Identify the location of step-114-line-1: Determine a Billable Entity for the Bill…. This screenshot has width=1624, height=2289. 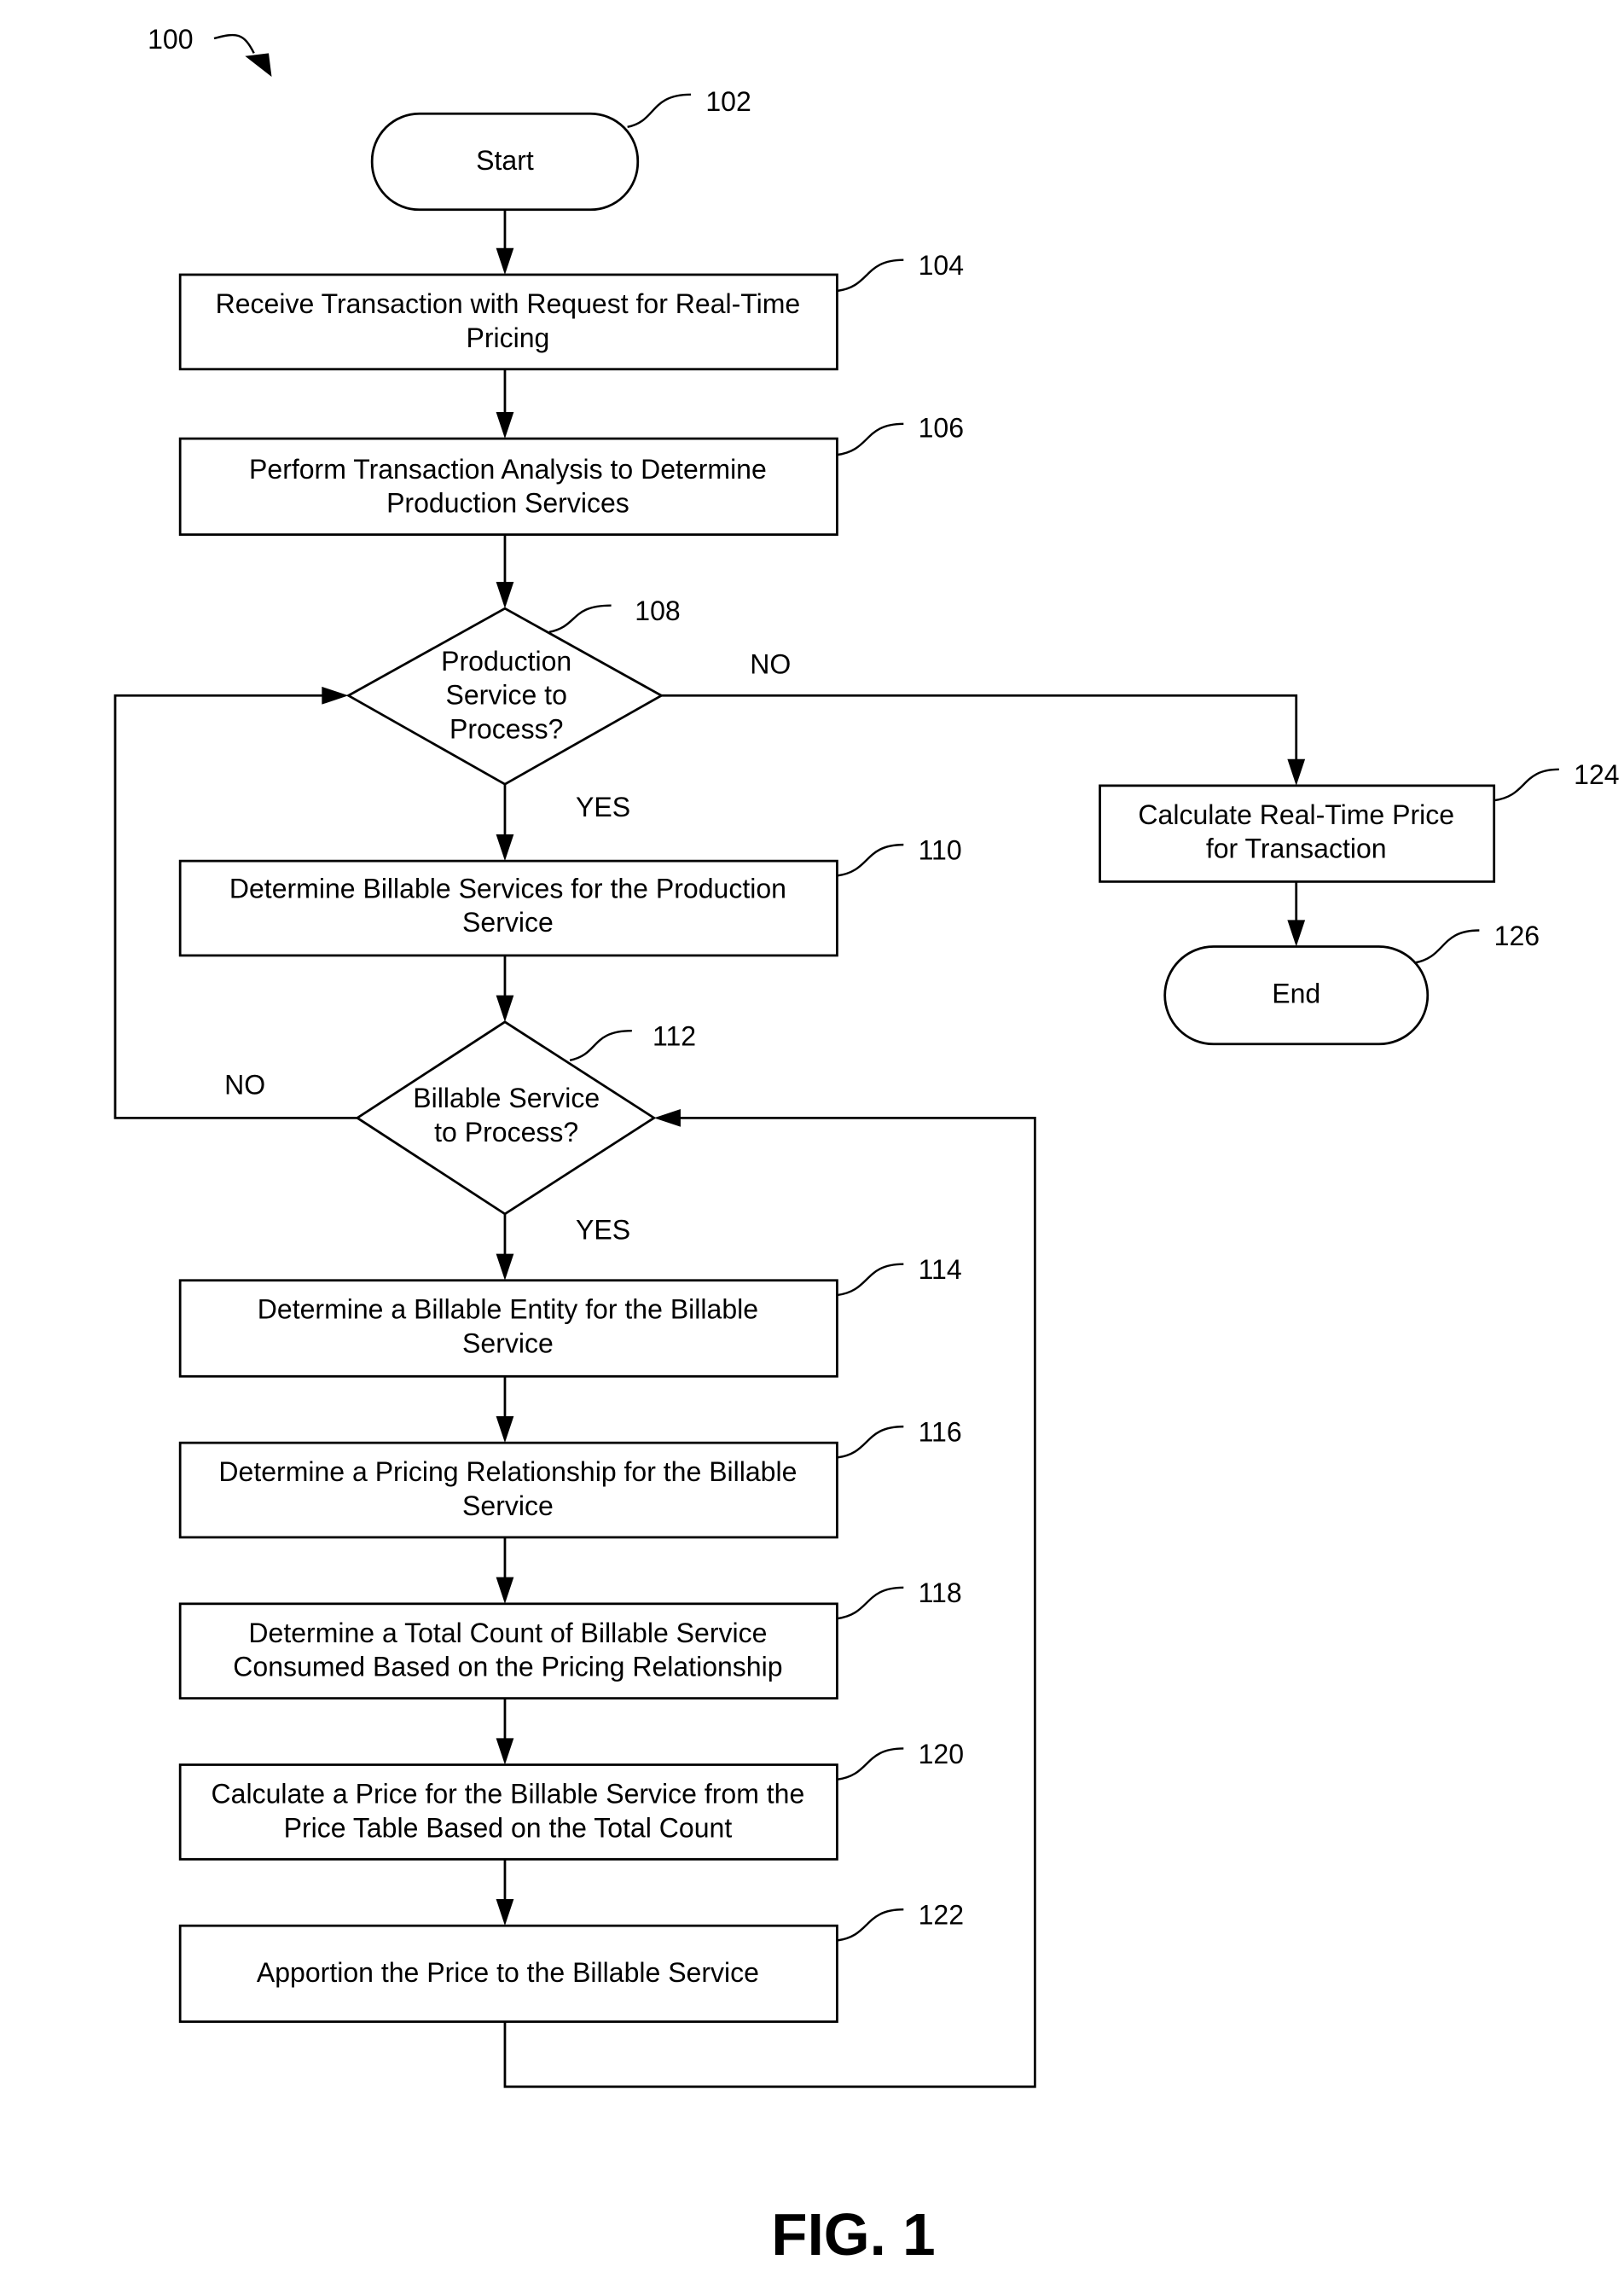
(508, 1309).